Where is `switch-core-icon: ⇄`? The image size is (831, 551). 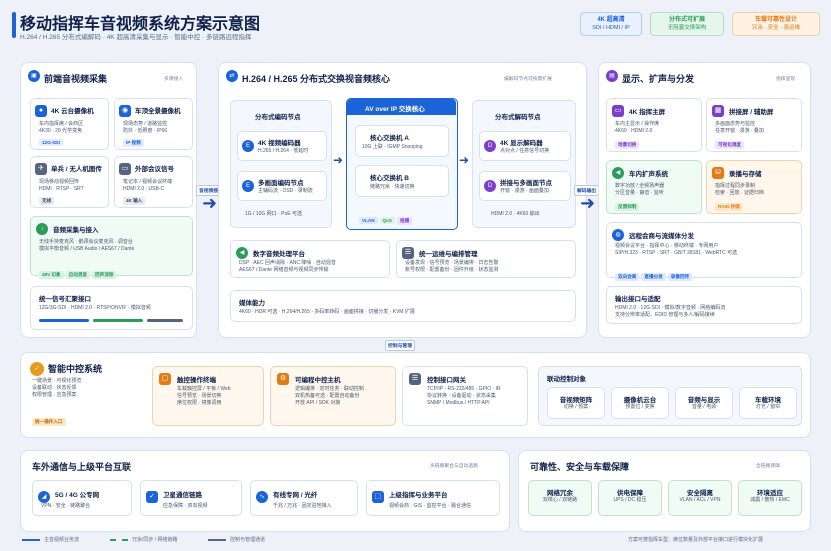 switch-core-icon: ⇄ is located at coordinates (232, 76).